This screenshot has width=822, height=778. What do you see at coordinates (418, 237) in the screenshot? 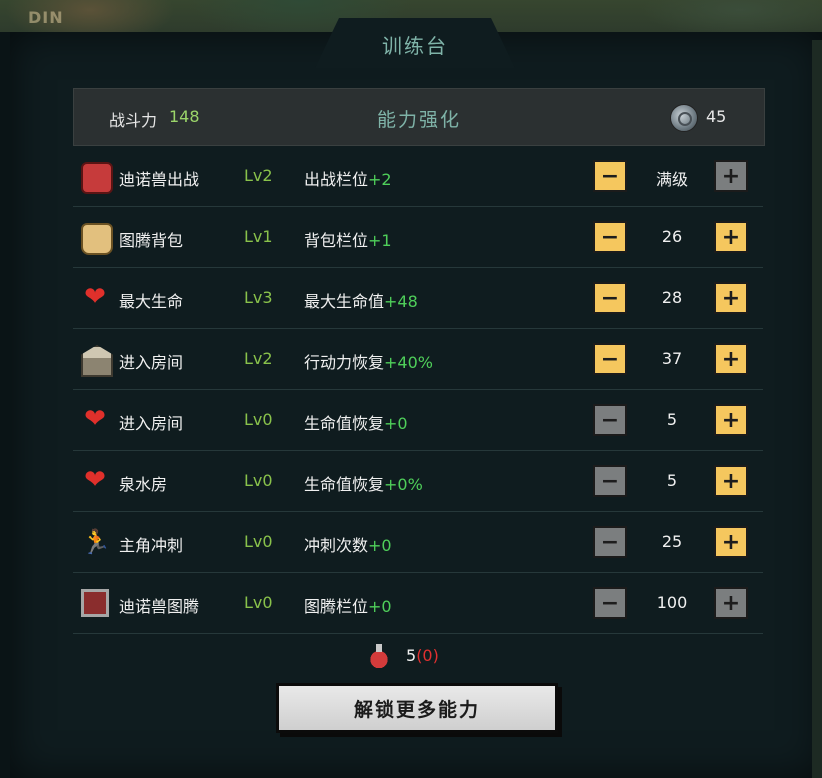
I see `upgrade-row: 图腾背包 Lv1 背包栏位+1 − 26 +` at bounding box center [418, 237].